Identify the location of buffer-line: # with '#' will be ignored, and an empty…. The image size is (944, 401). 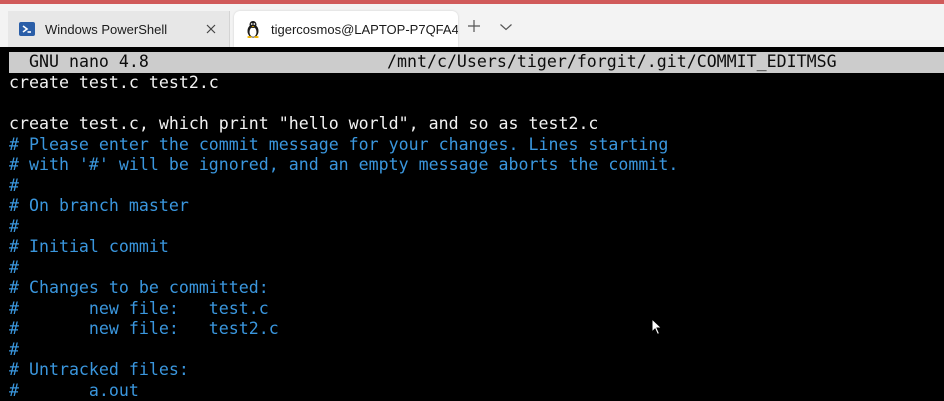
(344, 164).